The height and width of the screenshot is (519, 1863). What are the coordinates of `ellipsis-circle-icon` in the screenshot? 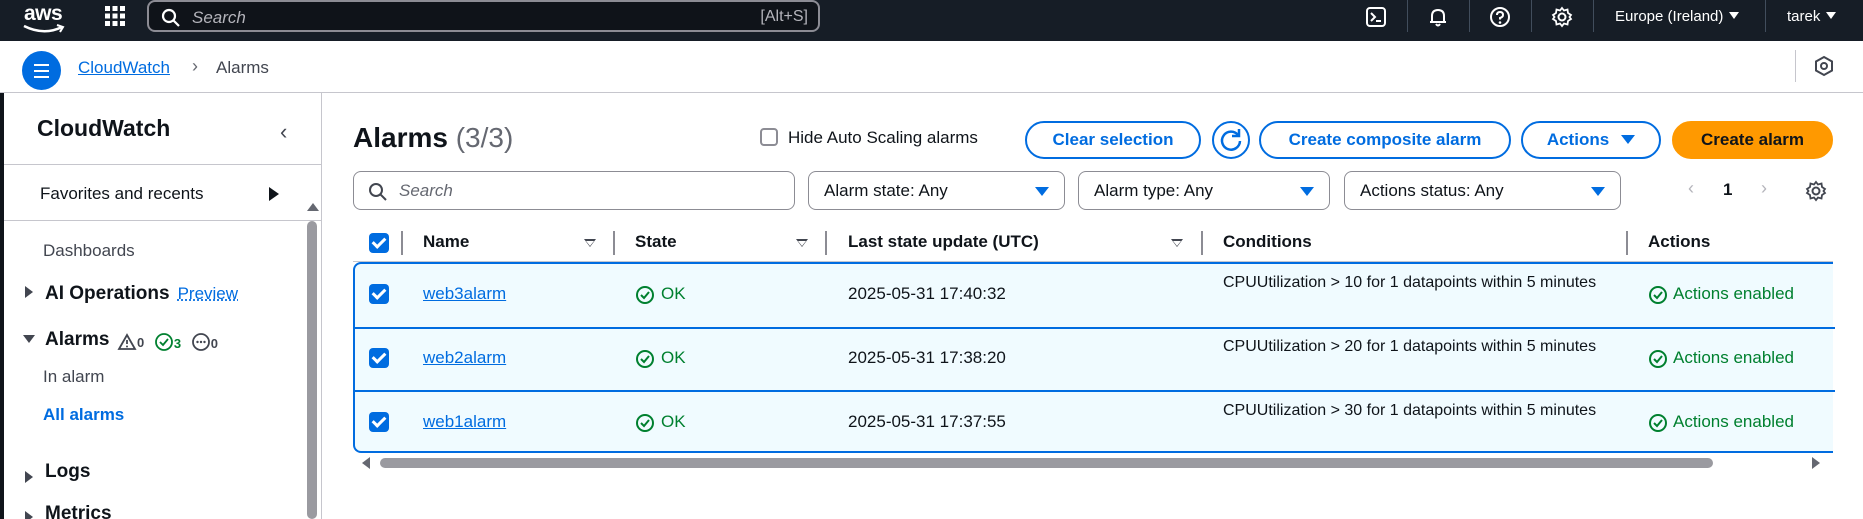 It's located at (200, 341).